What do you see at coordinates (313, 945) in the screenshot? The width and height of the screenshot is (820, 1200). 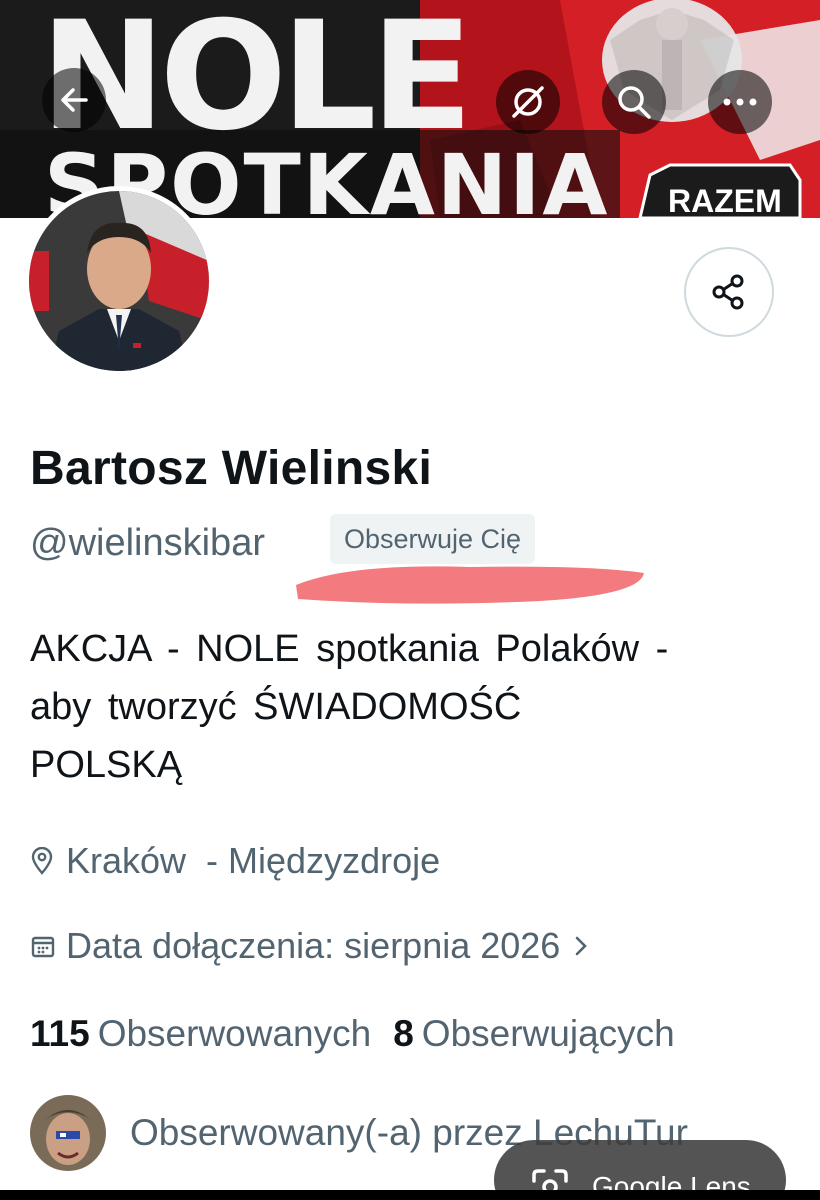 I see `joined-text: Data dołączenia: sierpnia 2026` at bounding box center [313, 945].